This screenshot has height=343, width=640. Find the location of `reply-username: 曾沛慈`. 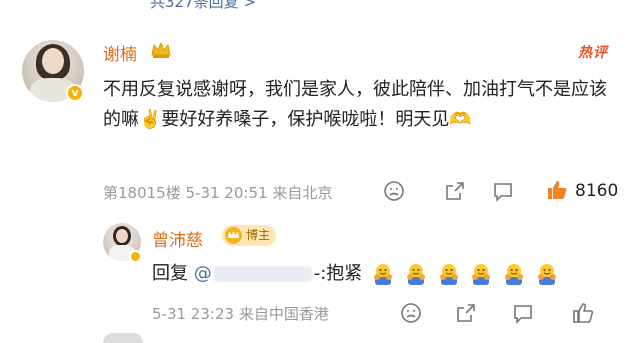

reply-username: 曾沛慈 is located at coordinates (177, 238).